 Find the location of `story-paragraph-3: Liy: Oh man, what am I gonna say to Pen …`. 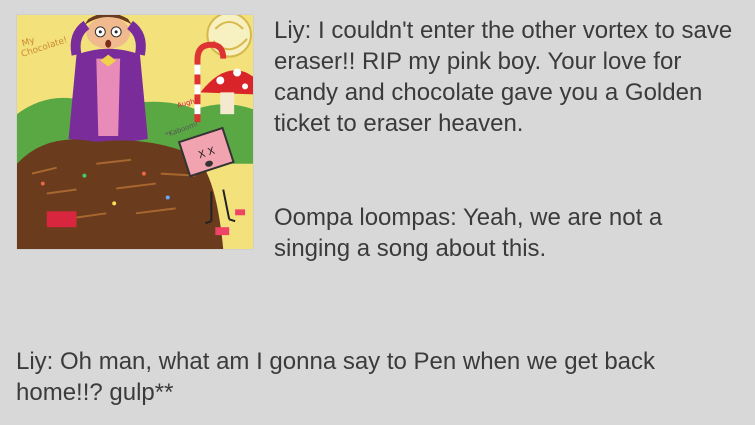

story-paragraph-3: Liy: Oh man, what am I gonna say to Pen … is located at coordinates (336, 377).